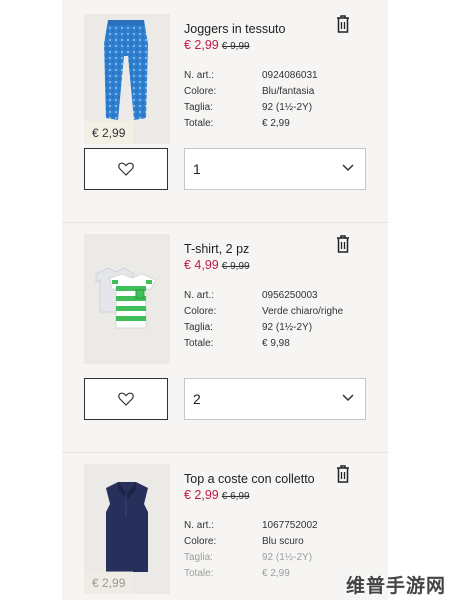 This screenshot has height=600, width=450. What do you see at coordinates (127, 79) in the screenshot?
I see `product-image-joggers: € 2,99` at bounding box center [127, 79].